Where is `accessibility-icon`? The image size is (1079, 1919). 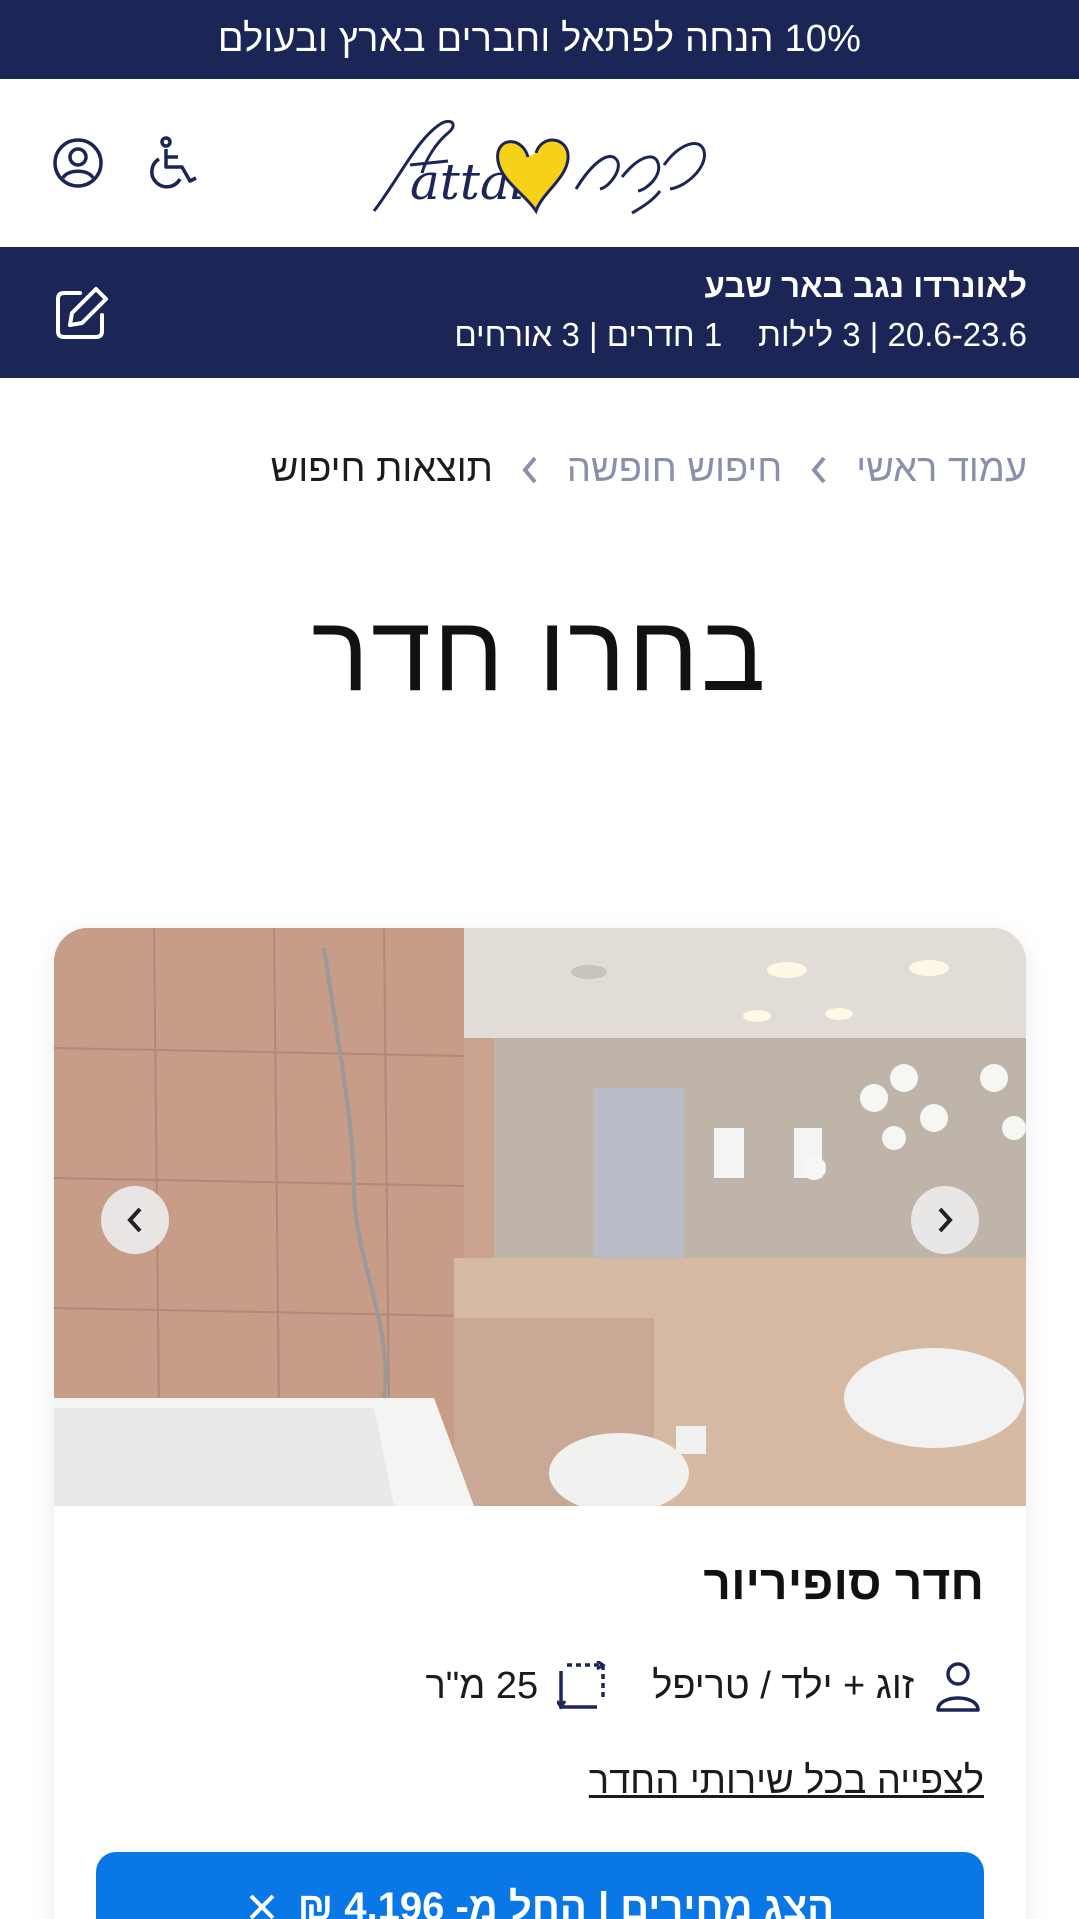
accessibility-icon is located at coordinates (173, 162).